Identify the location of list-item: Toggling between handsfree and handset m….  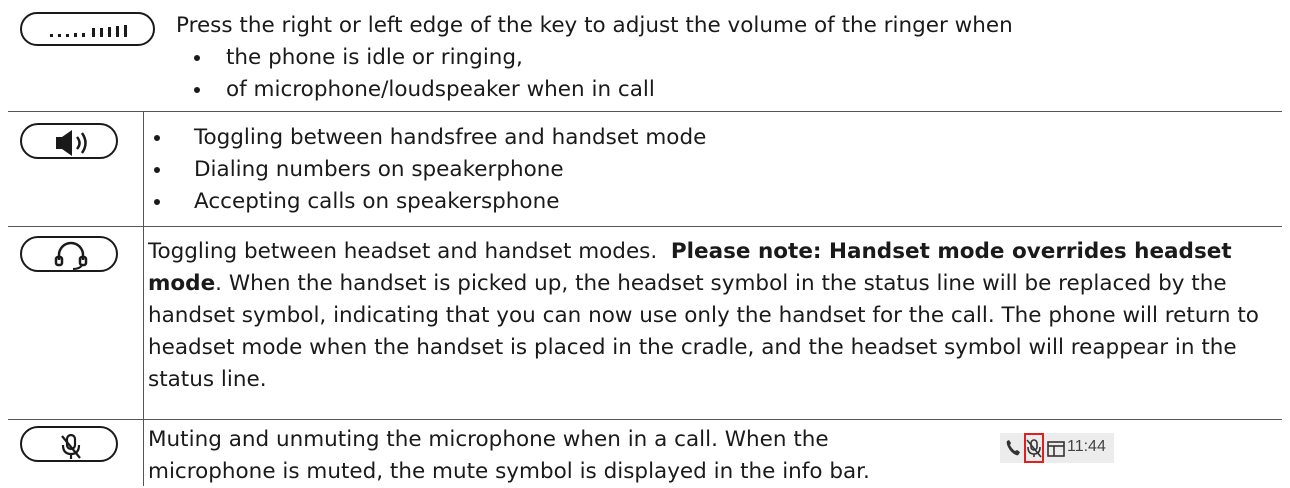
(714, 138).